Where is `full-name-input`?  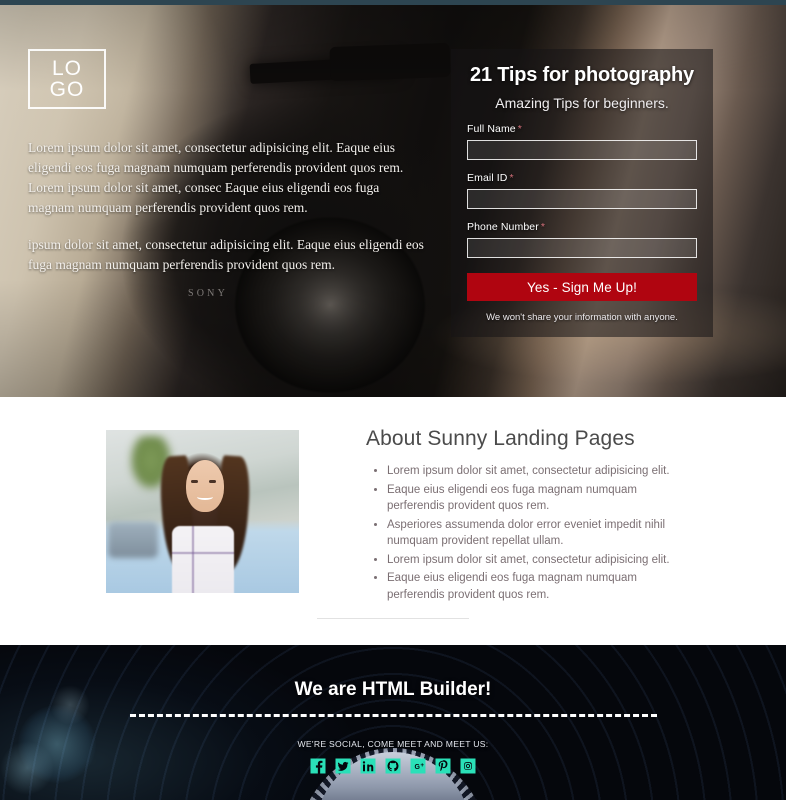 full-name-input is located at coordinates (582, 150).